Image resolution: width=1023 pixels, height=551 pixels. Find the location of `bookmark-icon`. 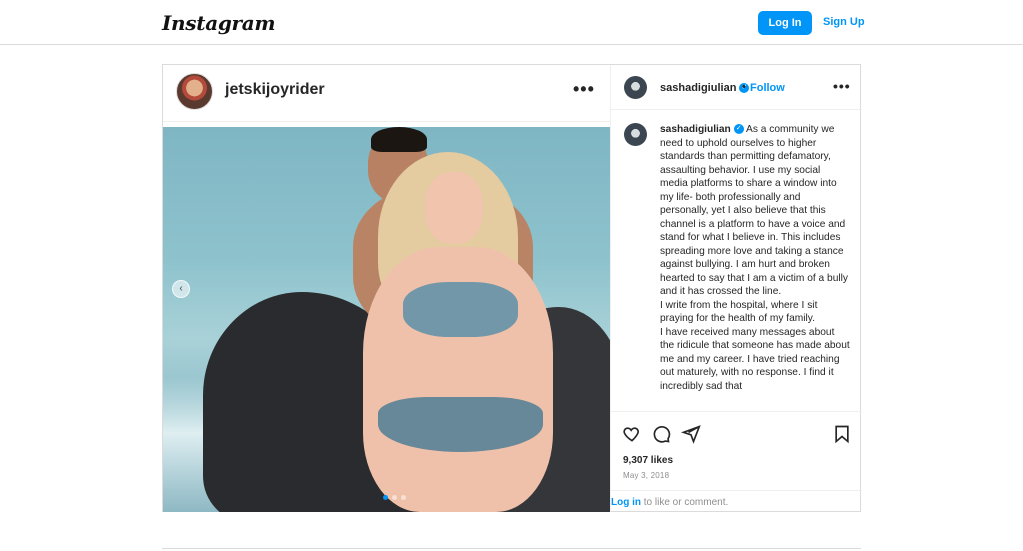

bookmark-icon is located at coordinates (842, 434).